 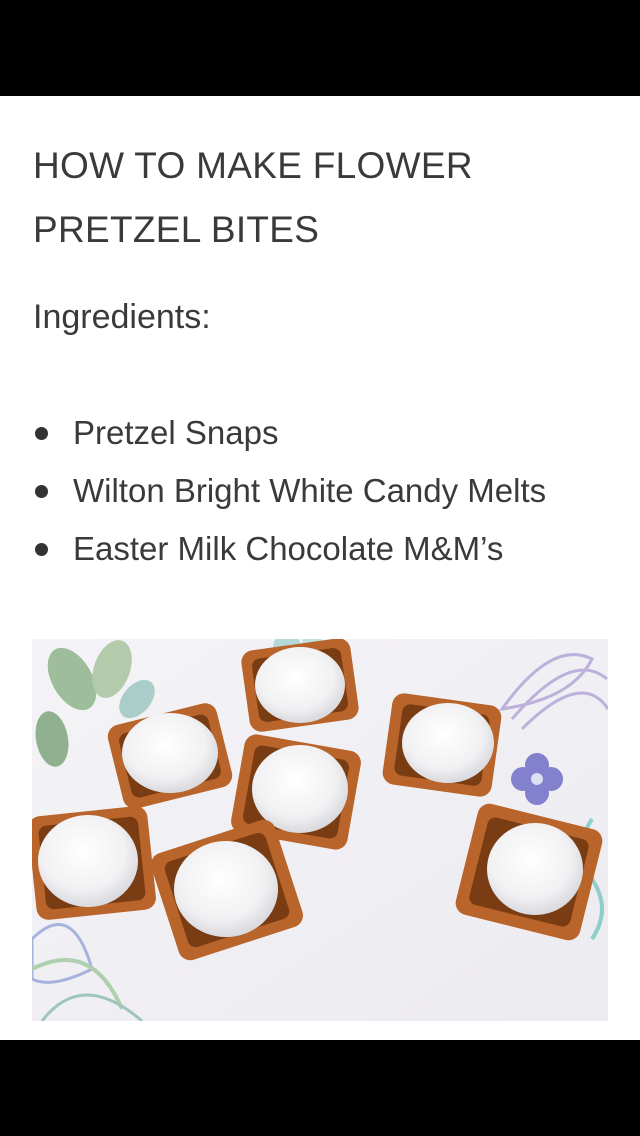 I want to click on bottom-black-bar, so click(x=320, y=1088).